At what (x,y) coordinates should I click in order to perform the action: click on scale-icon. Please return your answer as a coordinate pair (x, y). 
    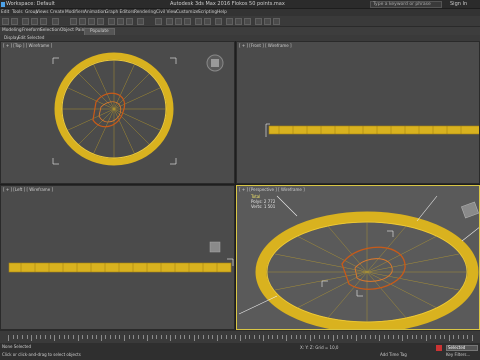
    Looking at the image, I should click on (129, 21).